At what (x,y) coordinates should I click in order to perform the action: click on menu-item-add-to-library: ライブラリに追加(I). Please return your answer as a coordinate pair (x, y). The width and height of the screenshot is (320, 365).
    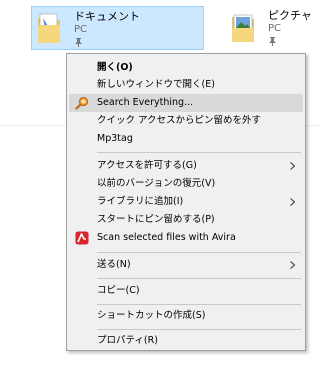
    Looking at the image, I should click on (186, 202).